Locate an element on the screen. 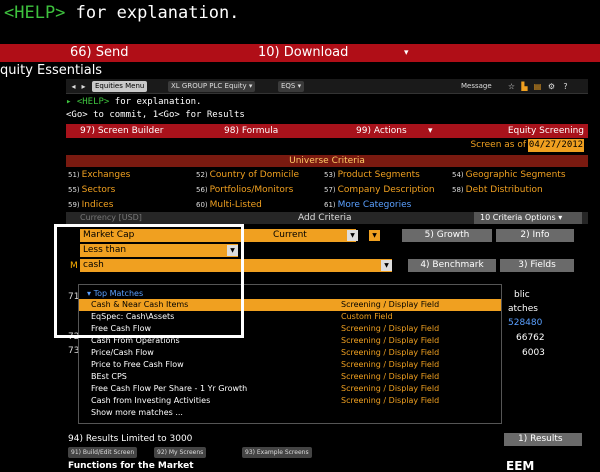 This screenshot has height=472, width=600. tab-function: EQS ▾ is located at coordinates (291, 86).